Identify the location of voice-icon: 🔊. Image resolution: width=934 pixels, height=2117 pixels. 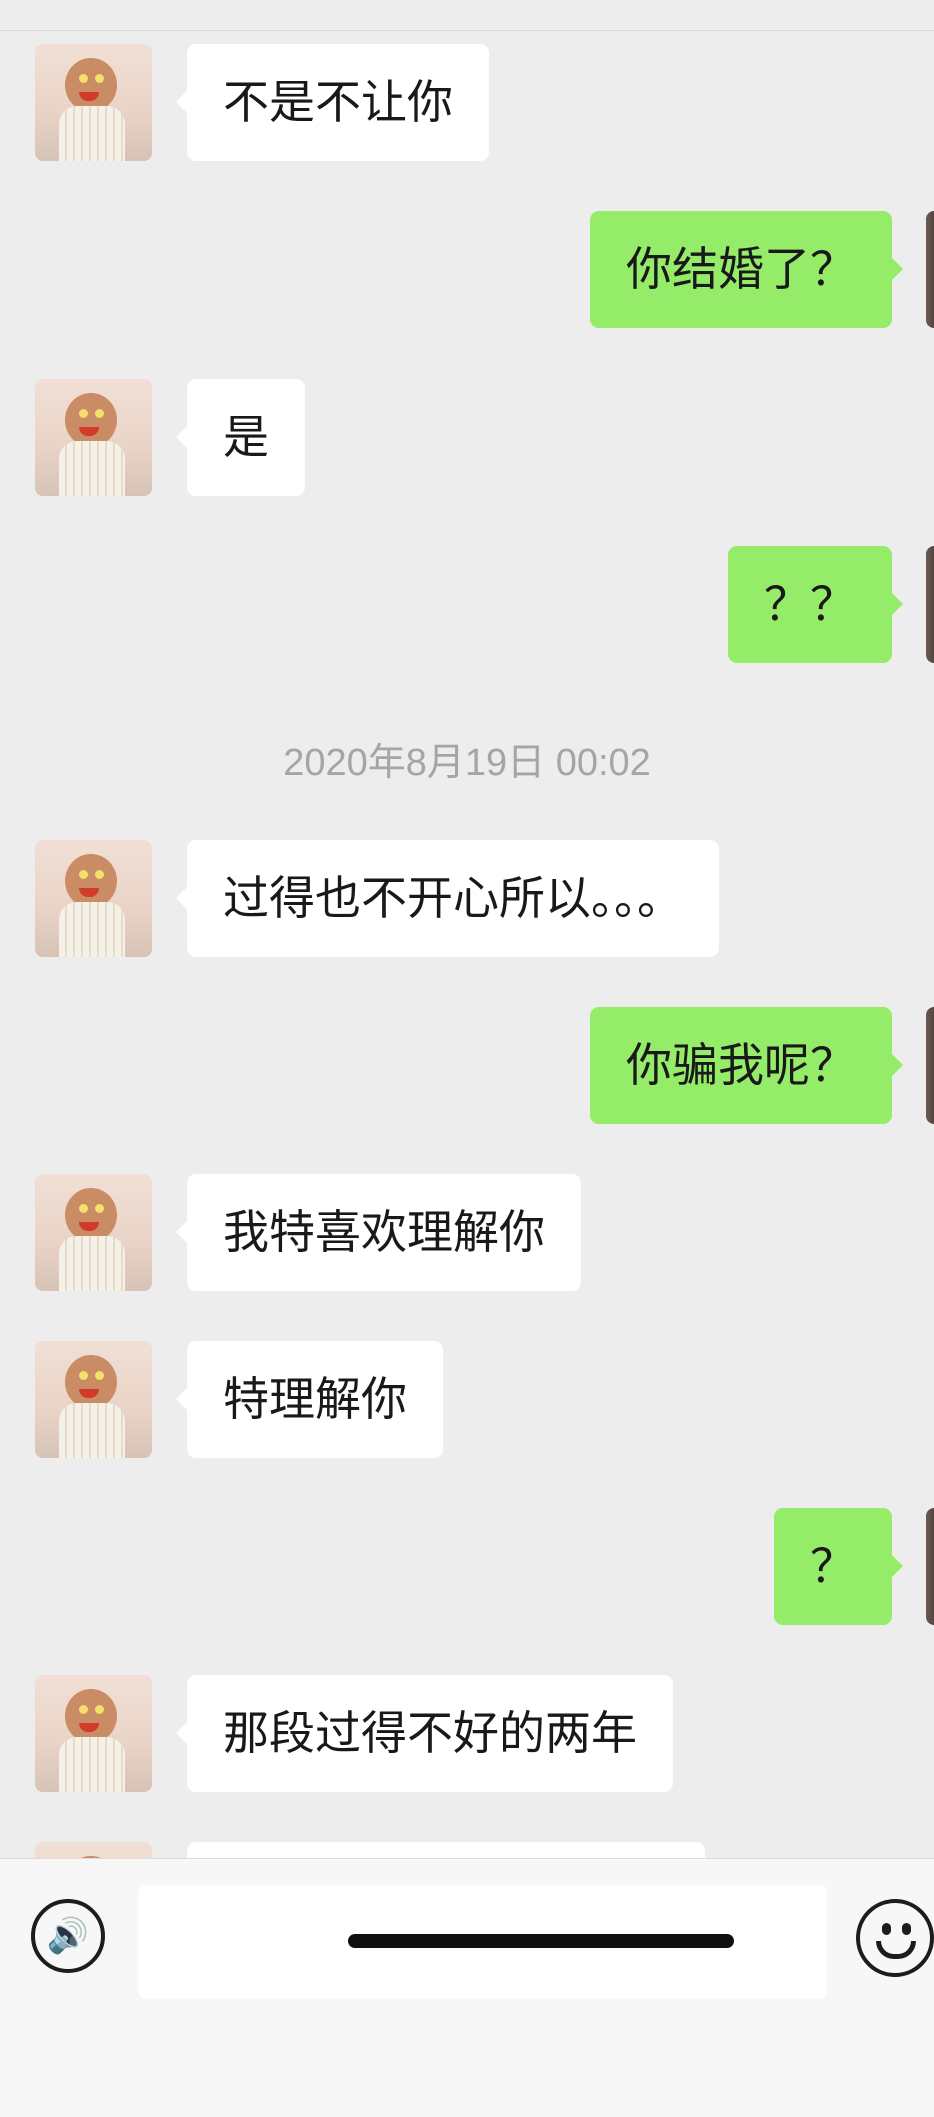
(68, 1936).